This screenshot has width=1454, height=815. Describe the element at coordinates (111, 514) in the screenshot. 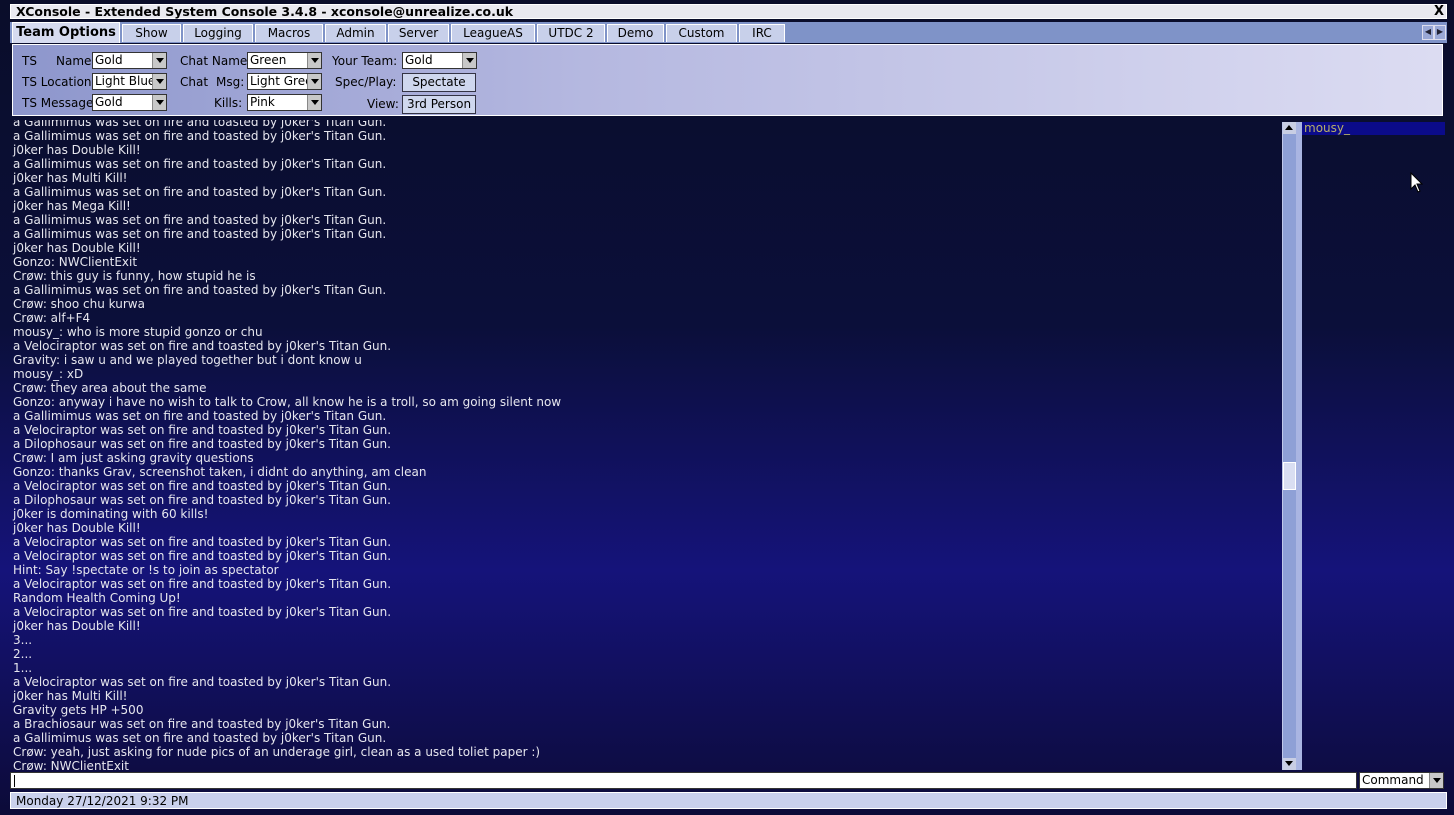

I see `log-line: j0ker is dominating with 60 kills!` at that location.